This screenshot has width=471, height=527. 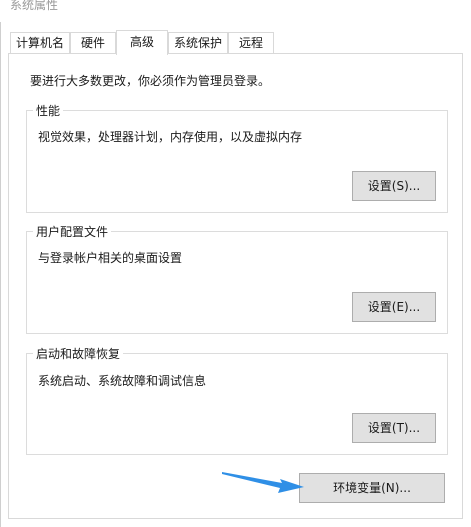 What do you see at coordinates (170, 137) in the screenshot?
I see `group-performance-description: 视觉效果，处理器计划，内存使用，以及虚拟内存` at bounding box center [170, 137].